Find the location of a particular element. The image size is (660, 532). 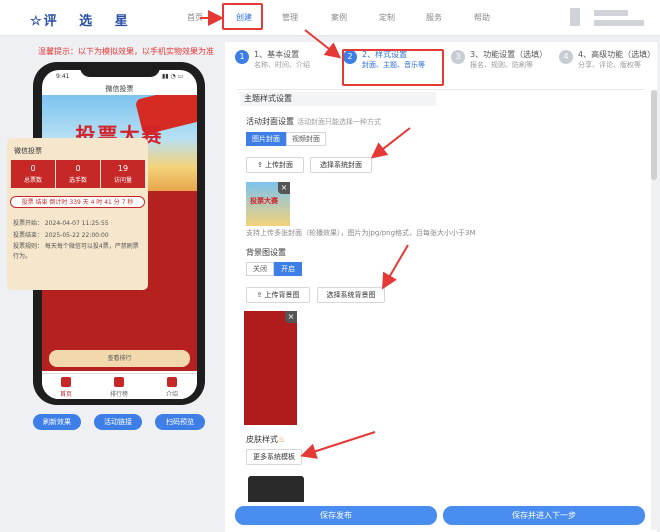

user-info is located at coordinates (619, 23).